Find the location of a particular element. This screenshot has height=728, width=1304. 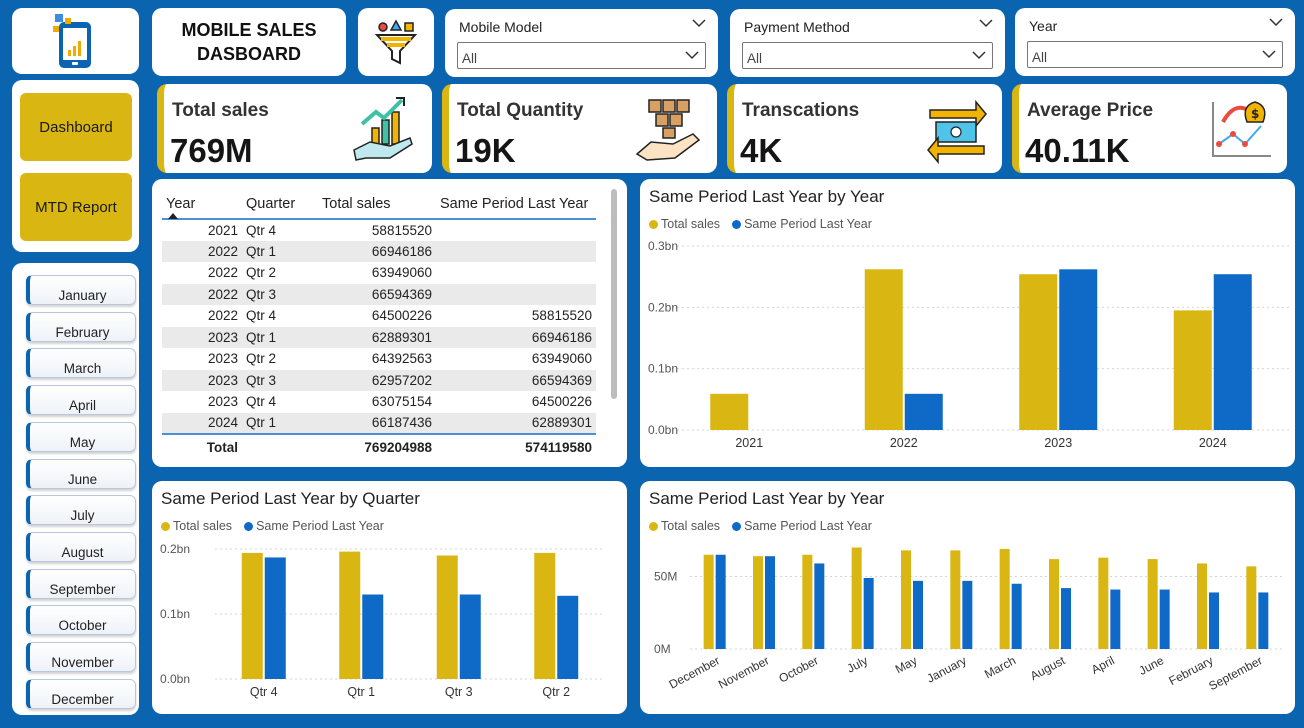

total-cell is located at coordinates (280, 447).